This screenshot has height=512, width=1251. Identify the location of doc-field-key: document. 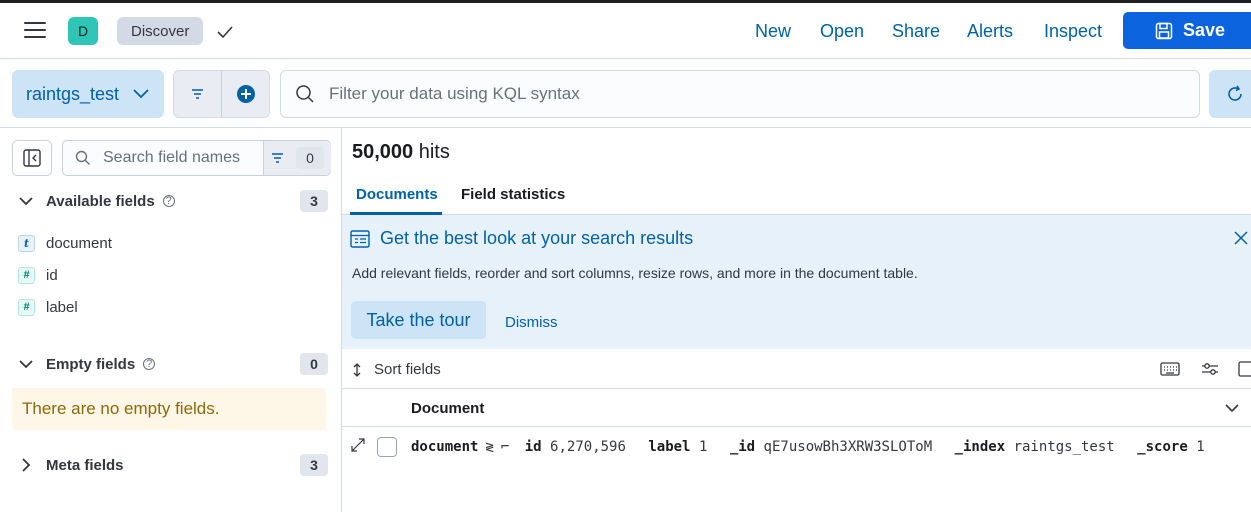
(445, 447).